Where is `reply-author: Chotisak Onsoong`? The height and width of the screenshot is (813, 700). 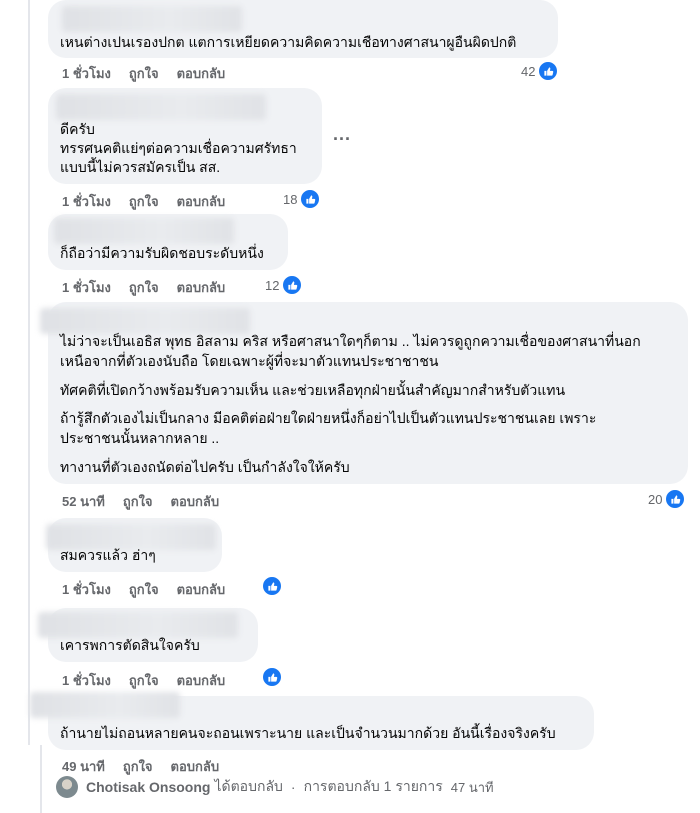 reply-author: Chotisak Onsoong is located at coordinates (148, 787).